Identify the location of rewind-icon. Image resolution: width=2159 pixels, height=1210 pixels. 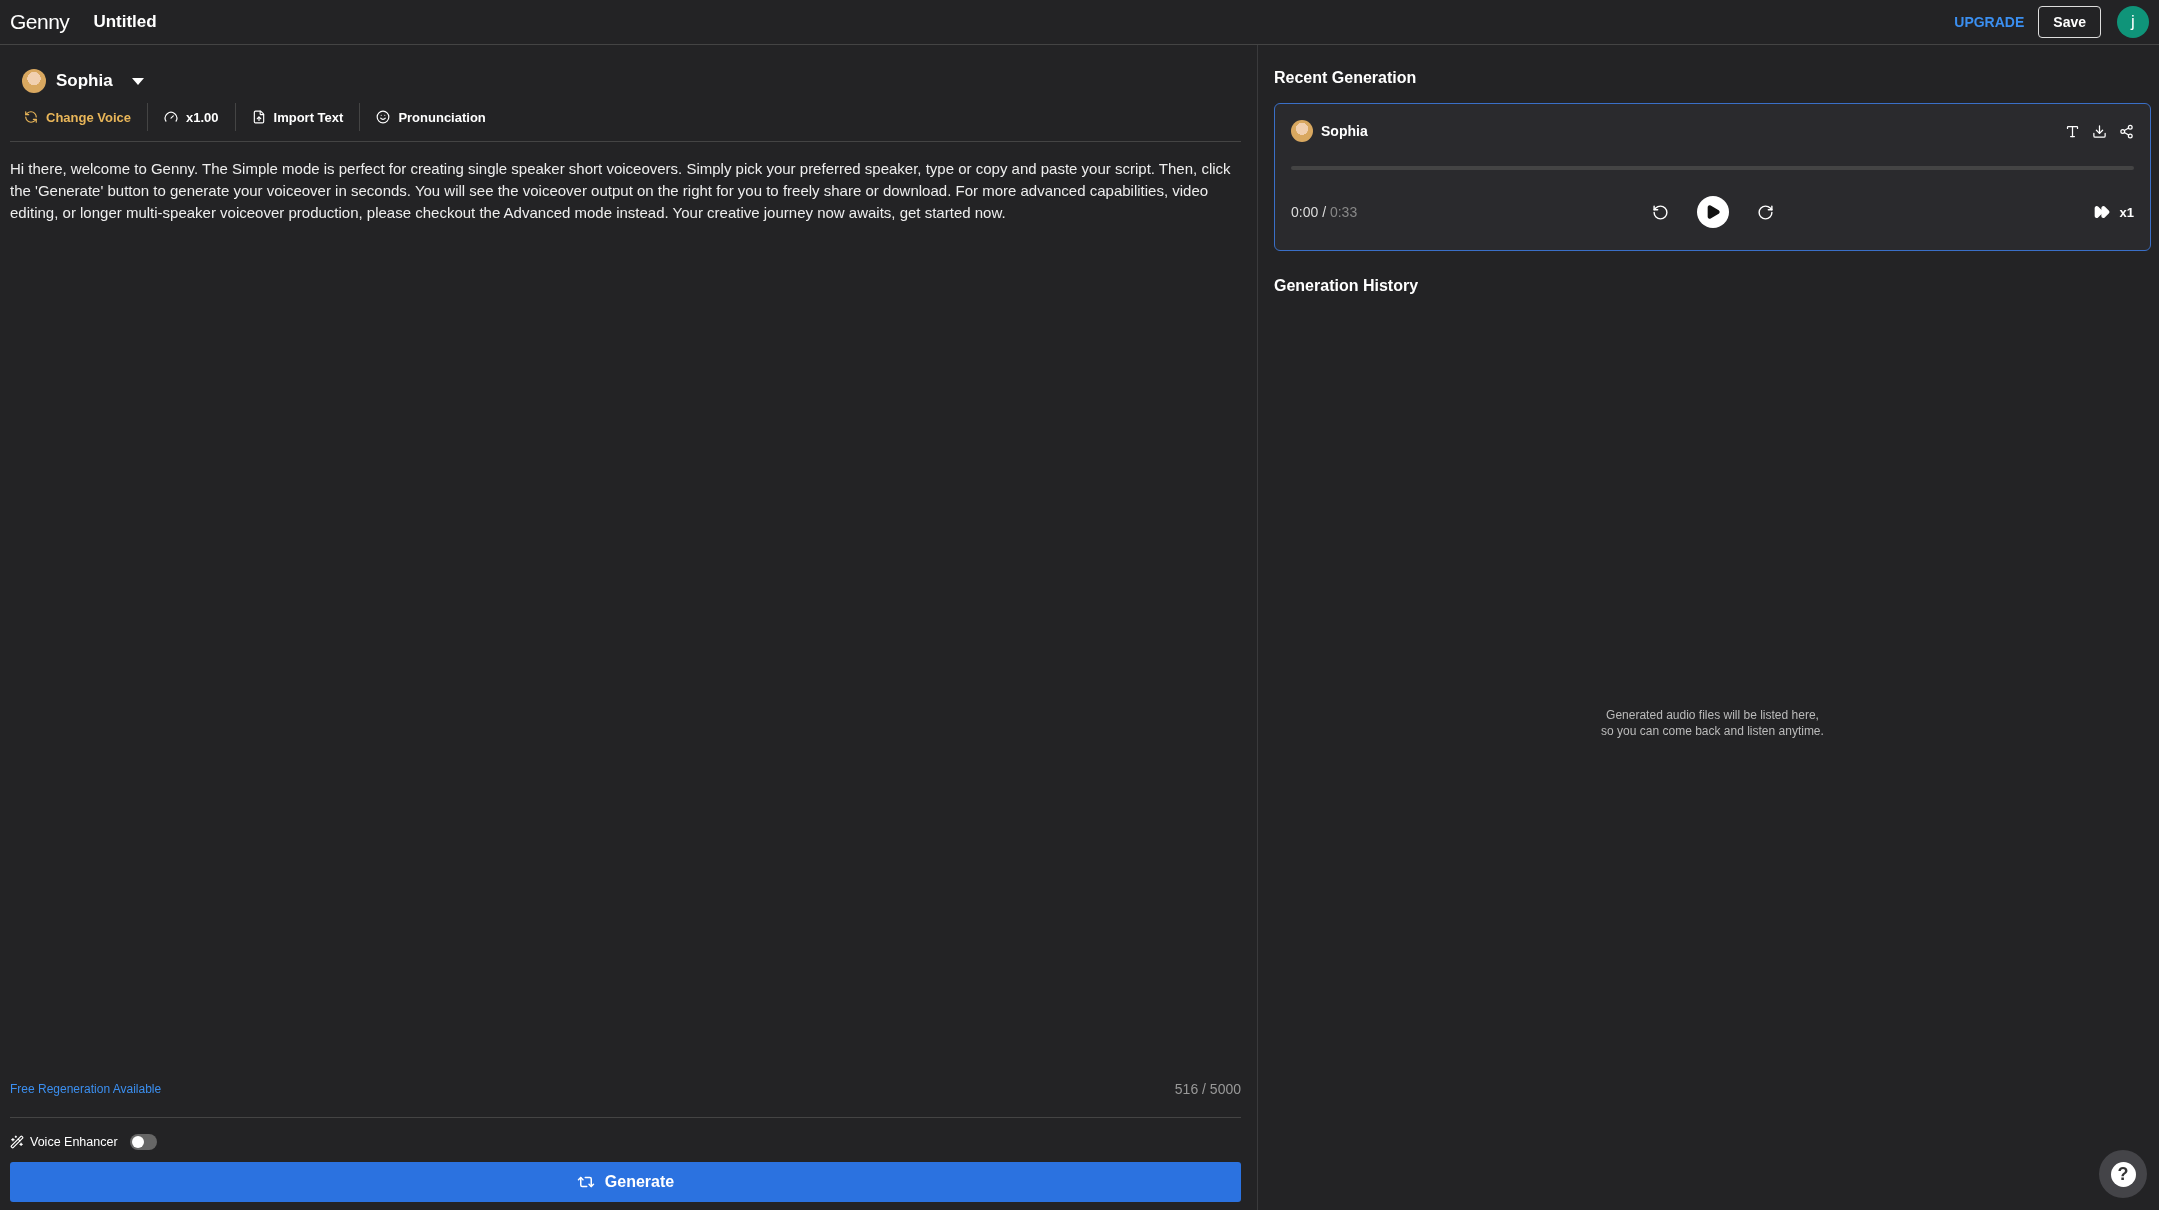
(1660, 212).